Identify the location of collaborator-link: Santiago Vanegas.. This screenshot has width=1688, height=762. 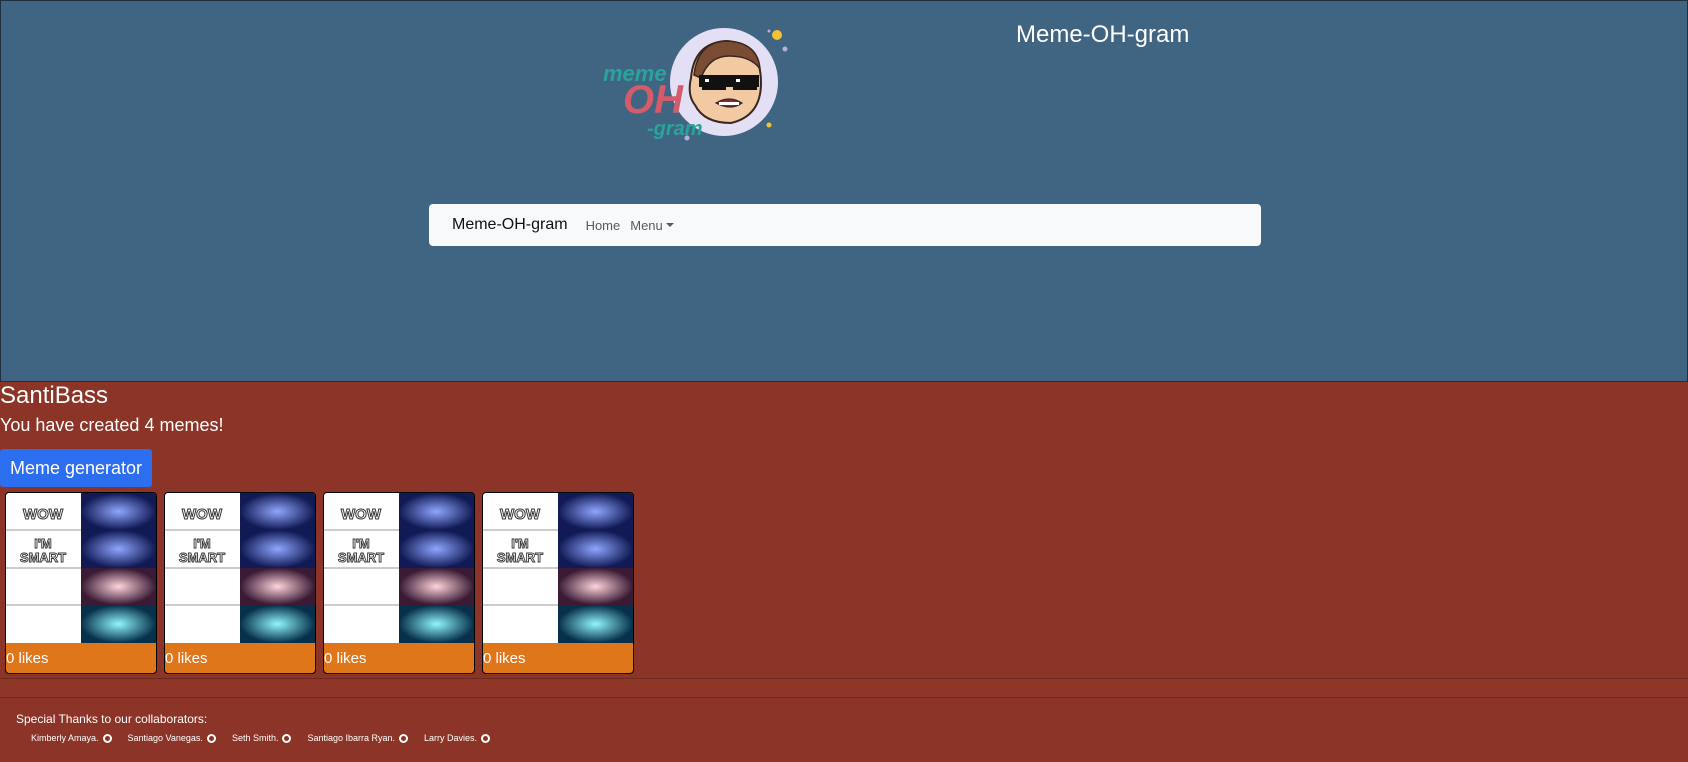
(172, 738).